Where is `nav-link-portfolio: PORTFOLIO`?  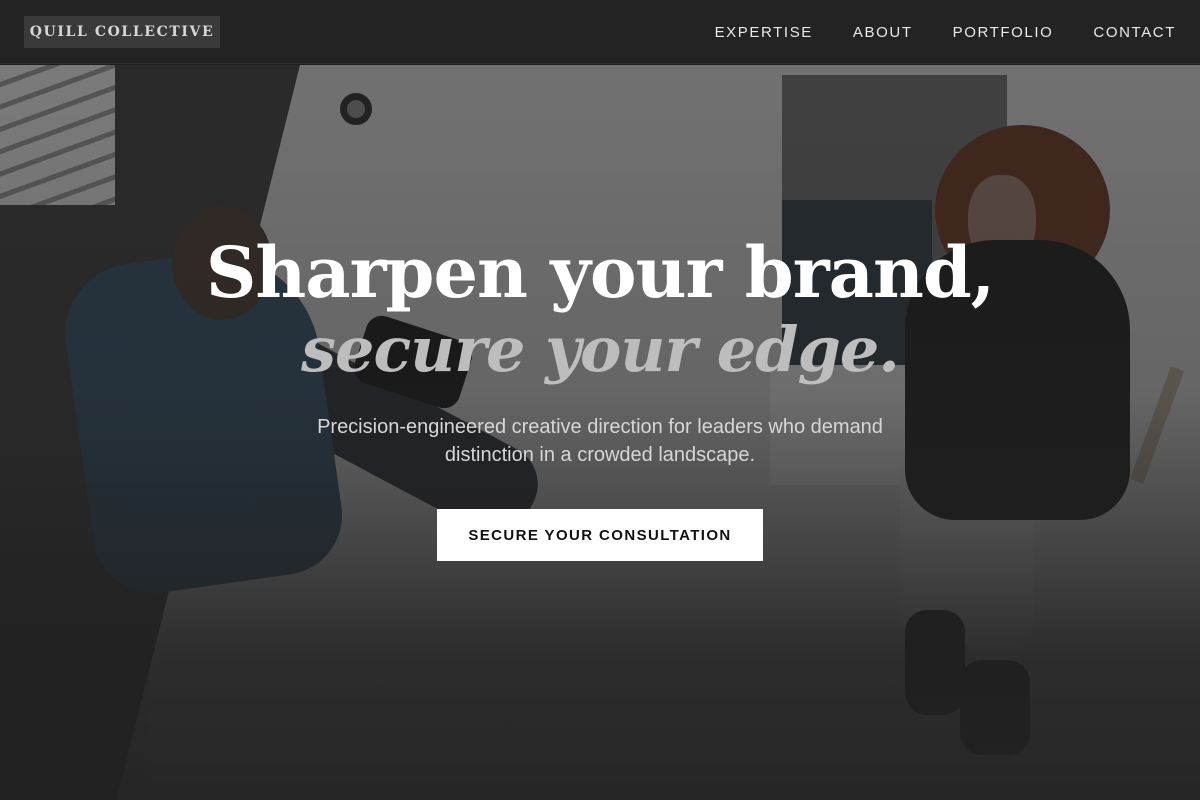 nav-link-portfolio: PORTFOLIO is located at coordinates (1003, 32).